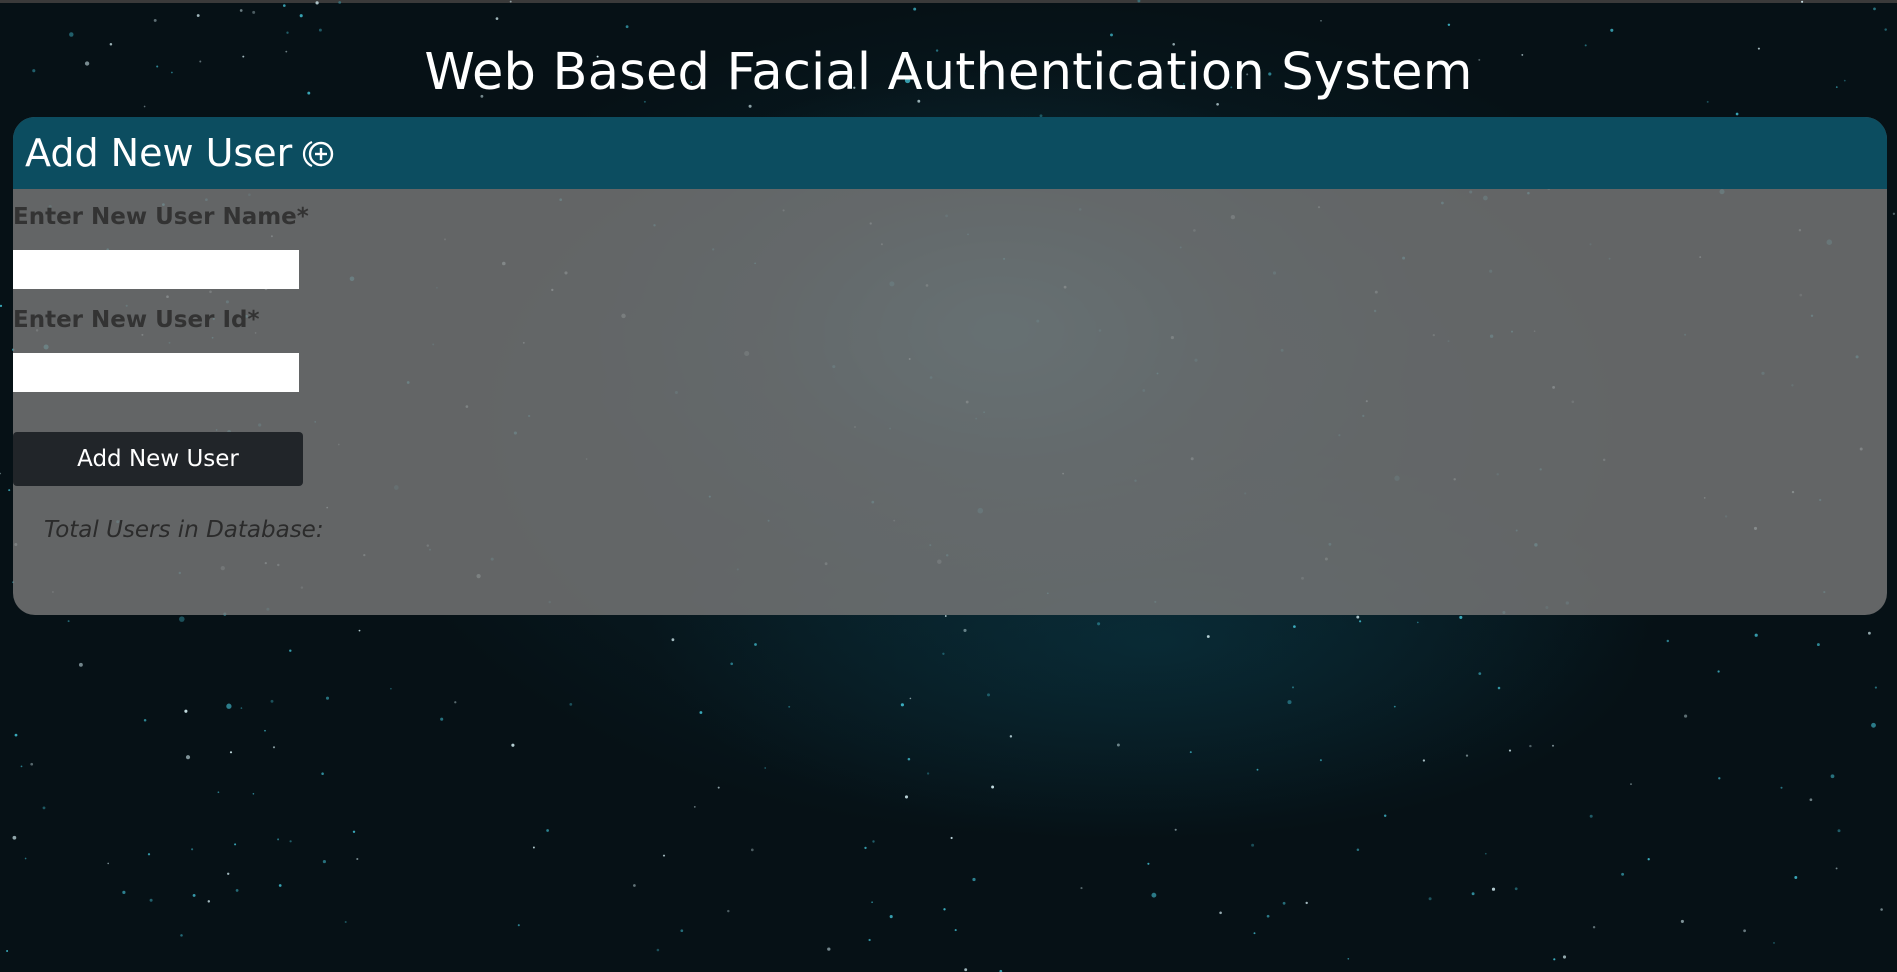 The image size is (1897, 972). Describe the element at coordinates (156, 269) in the screenshot. I see `user-name-input` at that location.